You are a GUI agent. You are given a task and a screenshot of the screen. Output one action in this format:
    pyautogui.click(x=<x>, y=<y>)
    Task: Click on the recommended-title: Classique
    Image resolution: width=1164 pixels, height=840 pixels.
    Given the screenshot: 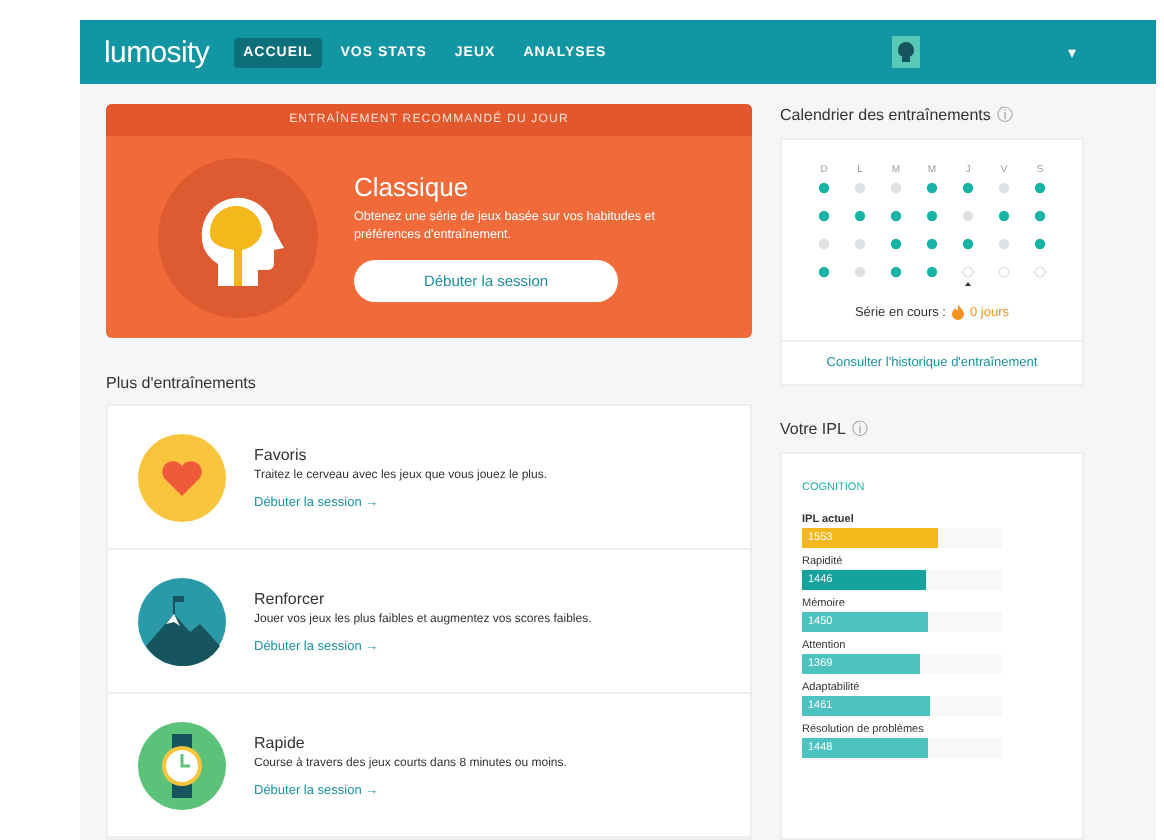 What is the action you would take?
    pyautogui.click(x=412, y=186)
    